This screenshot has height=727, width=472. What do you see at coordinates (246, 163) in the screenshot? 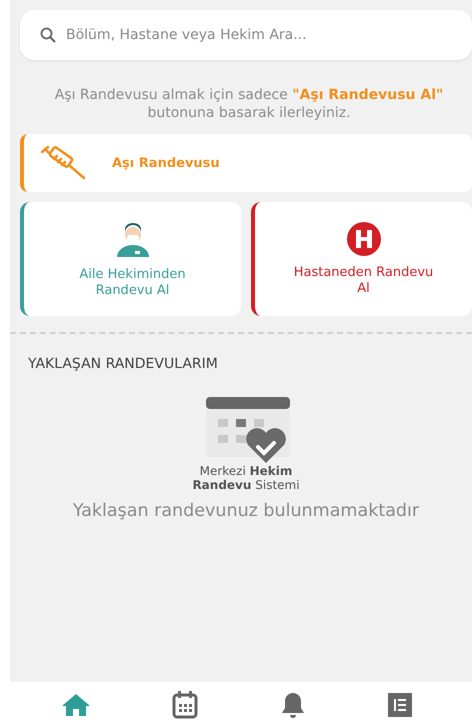
I see `vaccine-appointment-card: Aşı Randevusu` at bounding box center [246, 163].